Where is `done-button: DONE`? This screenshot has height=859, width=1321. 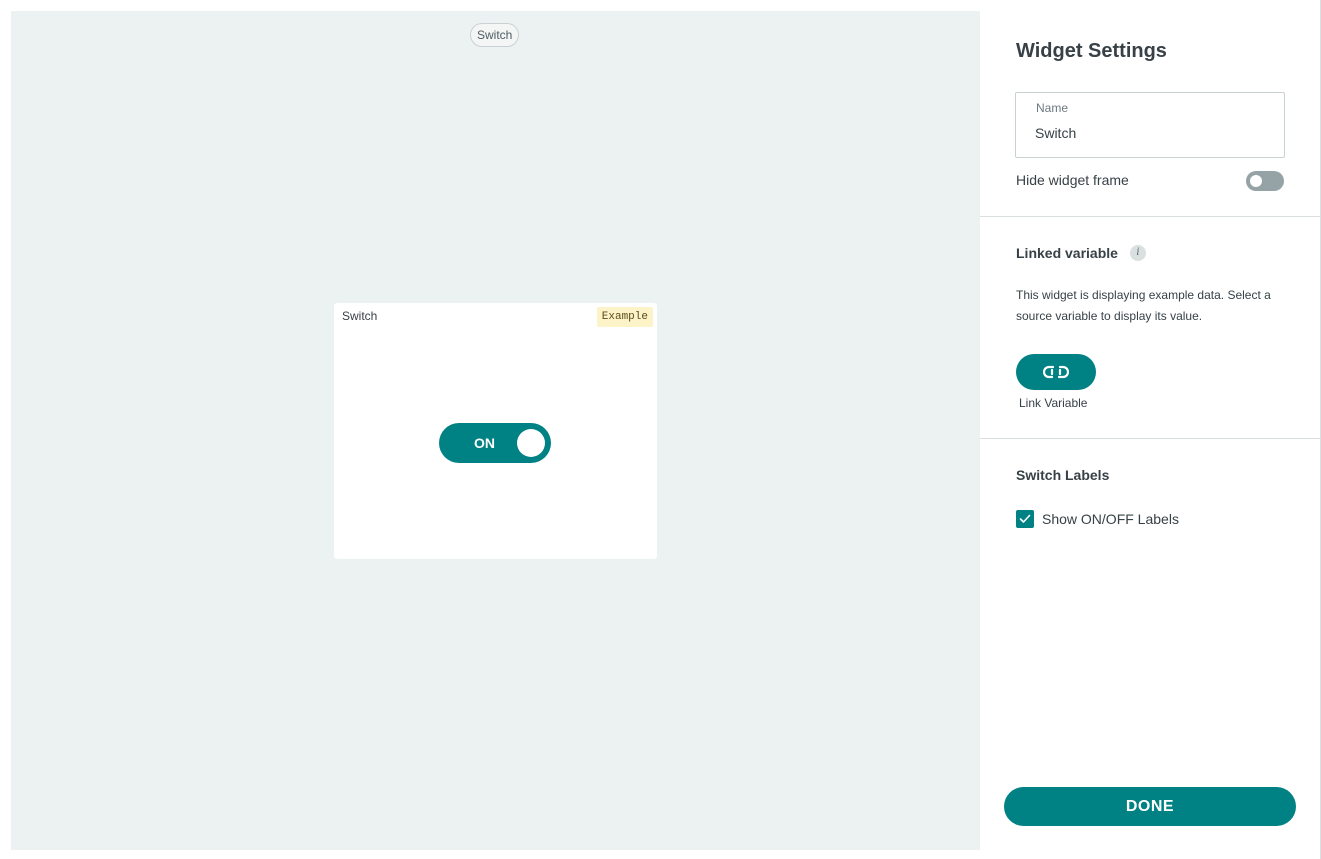 done-button: DONE is located at coordinates (1150, 806).